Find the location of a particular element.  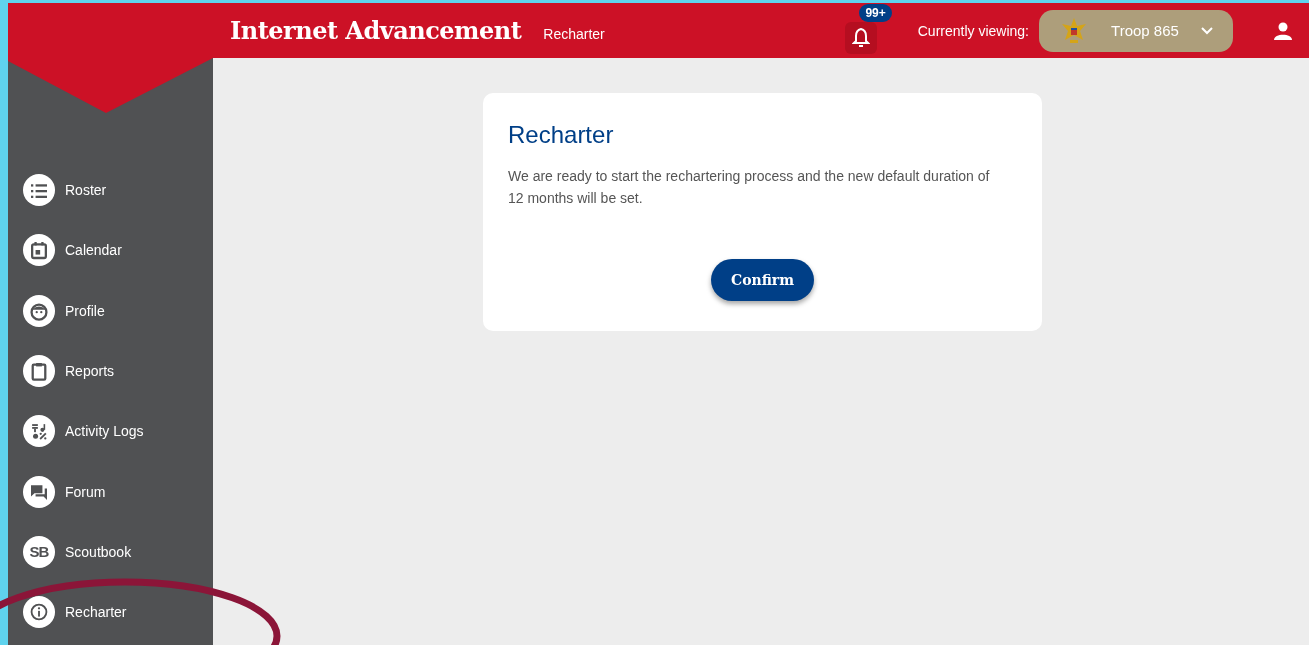

calendar-icon is located at coordinates (39, 250).